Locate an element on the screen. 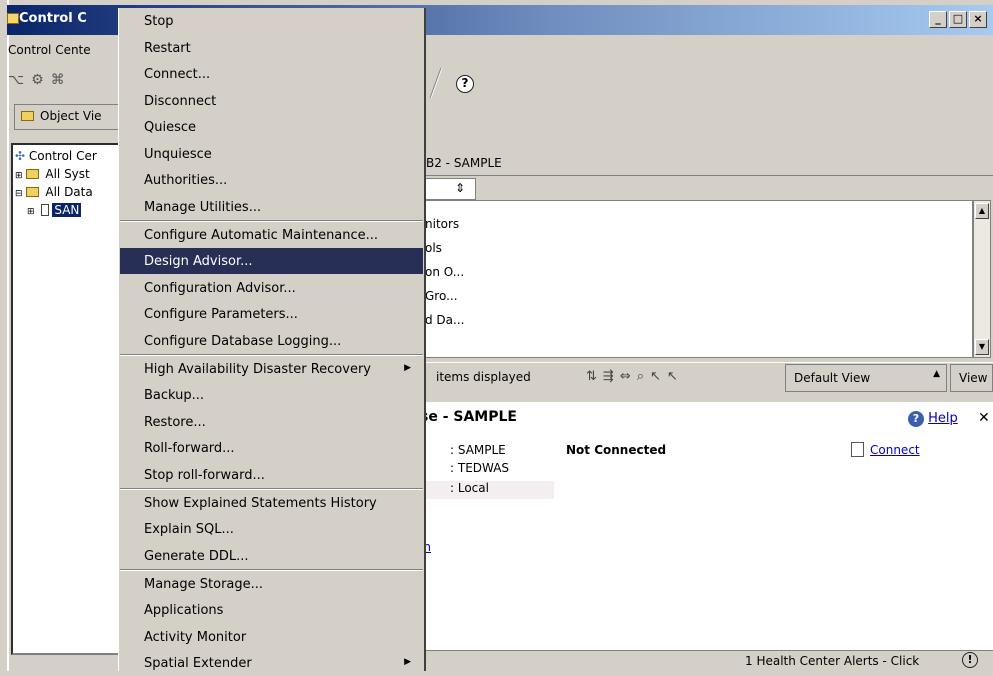 The image size is (993, 676). alert-icon: ! is located at coordinates (970, 660).